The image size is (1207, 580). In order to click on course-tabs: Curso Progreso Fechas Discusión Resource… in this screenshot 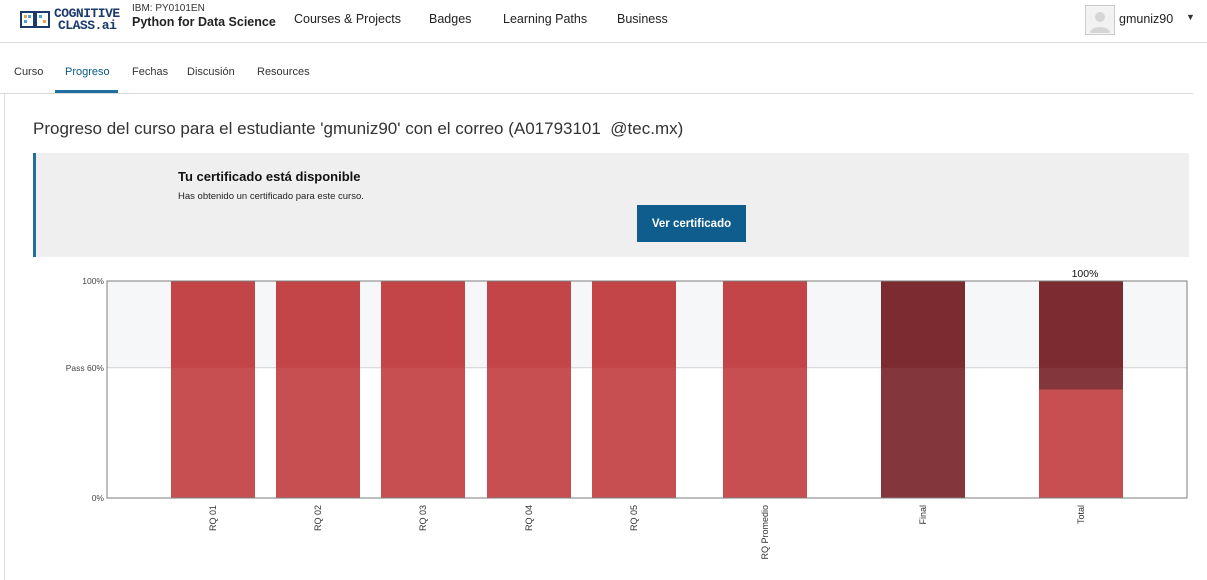, I will do `click(596, 68)`.